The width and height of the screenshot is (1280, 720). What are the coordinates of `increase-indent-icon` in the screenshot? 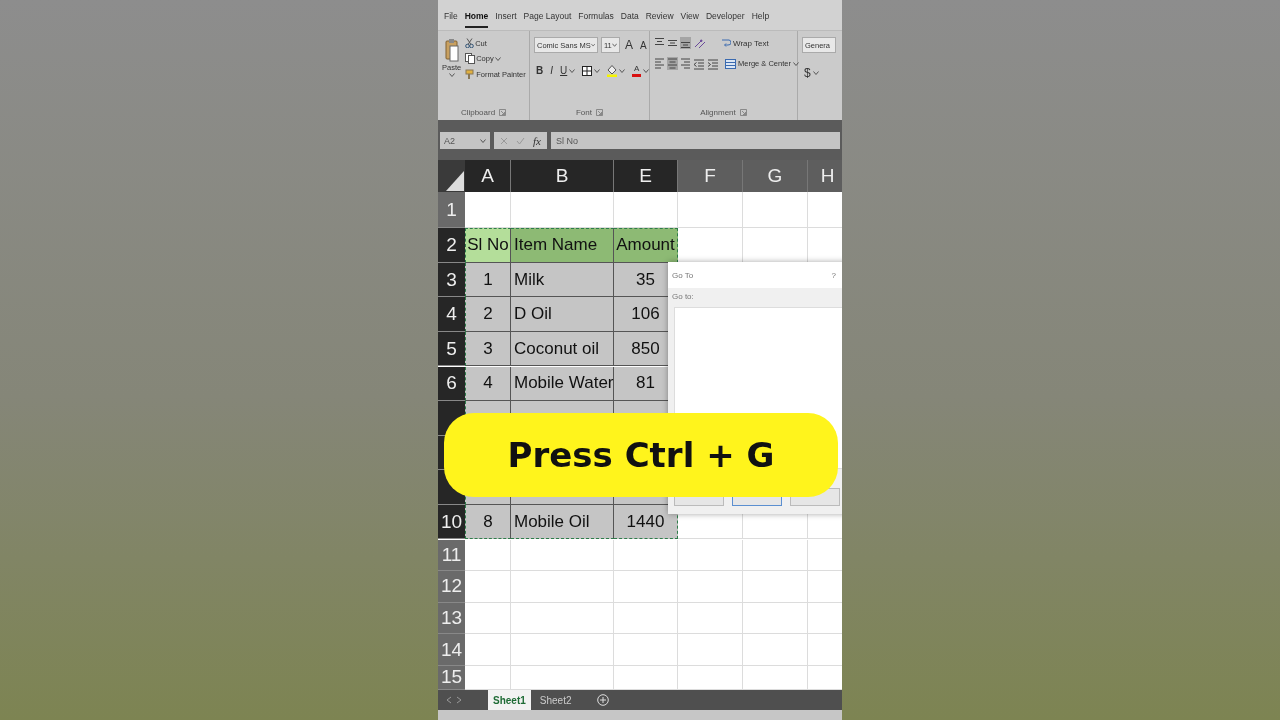 It's located at (713, 63).